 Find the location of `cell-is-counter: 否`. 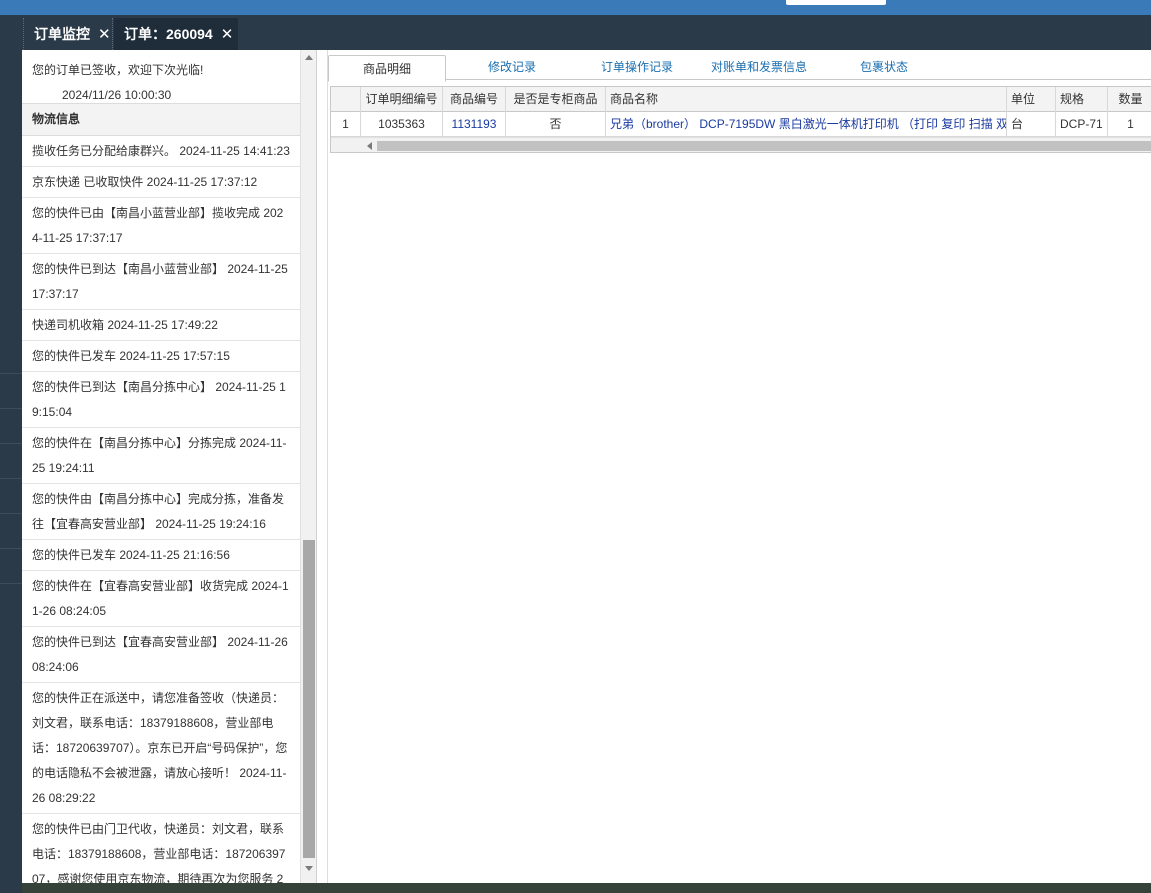

cell-is-counter: 否 is located at coordinates (556, 124).